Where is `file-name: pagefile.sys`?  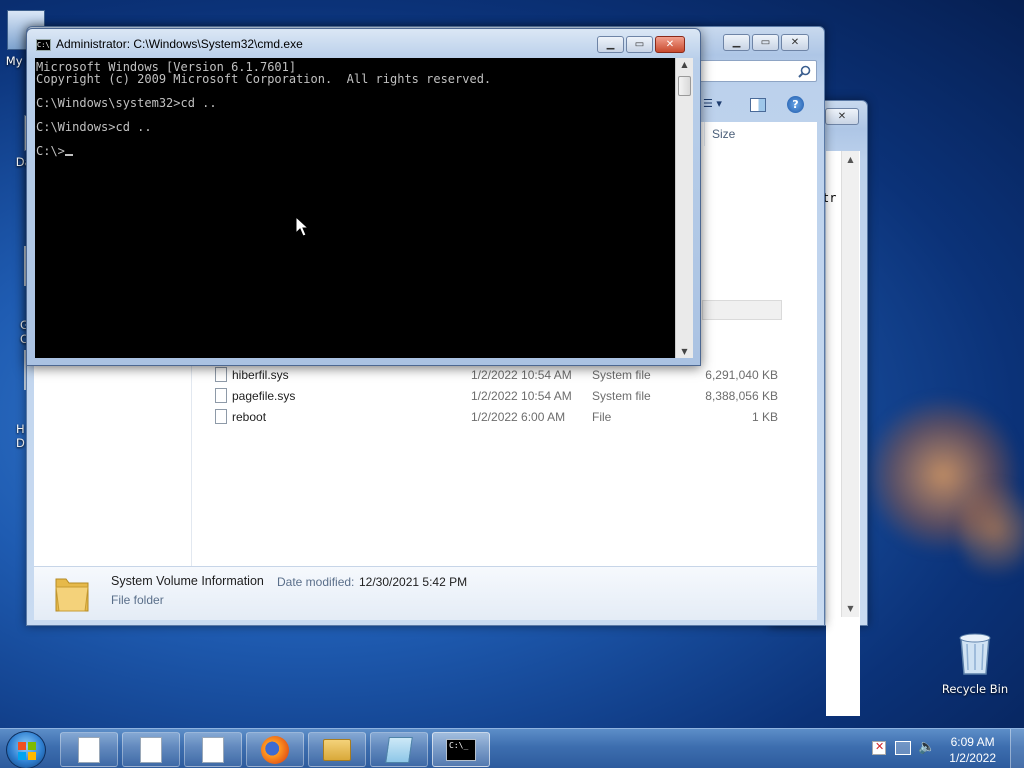 file-name: pagefile.sys is located at coordinates (264, 395).